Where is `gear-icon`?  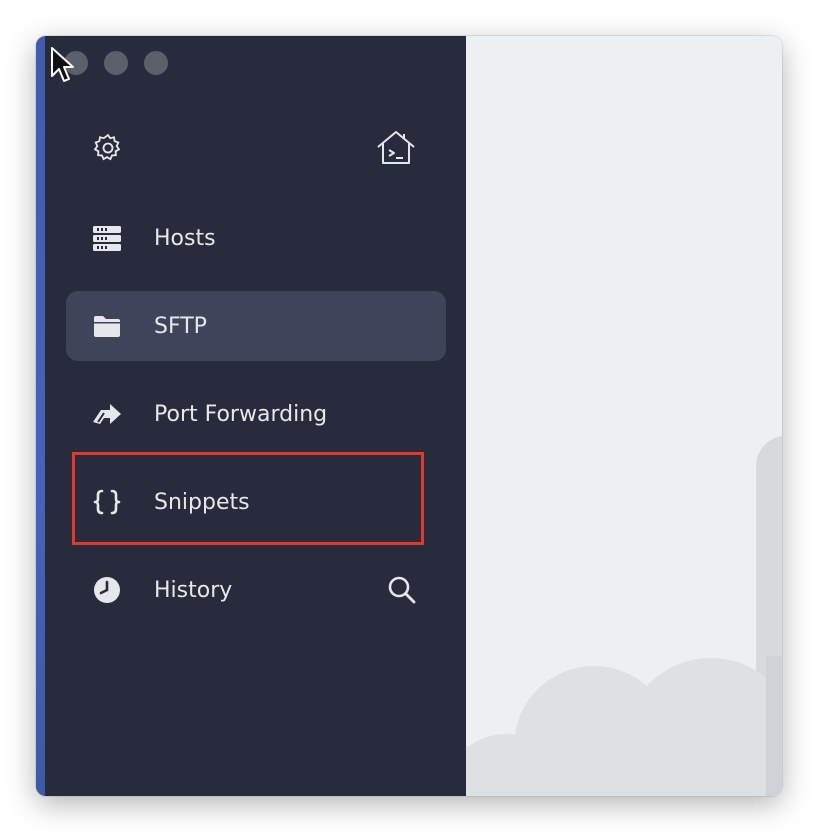 gear-icon is located at coordinates (108, 148).